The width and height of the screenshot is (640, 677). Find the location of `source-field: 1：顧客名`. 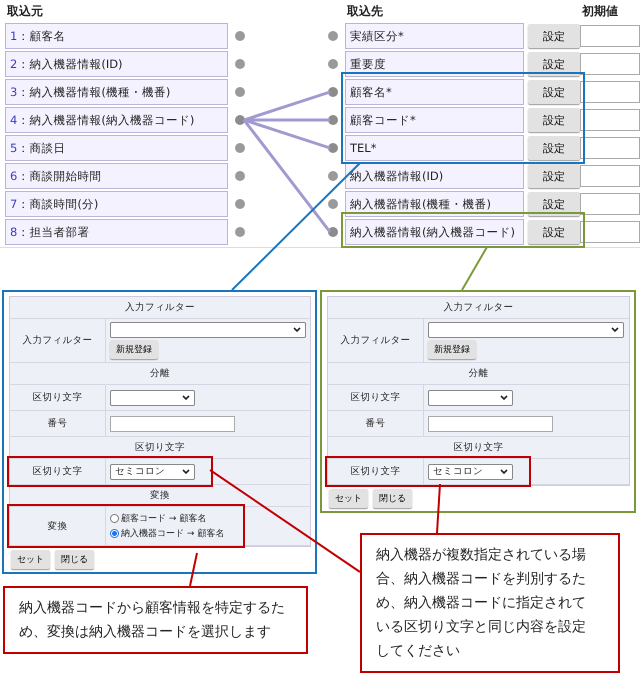

source-field: 1：顧客名 is located at coordinates (116, 36).